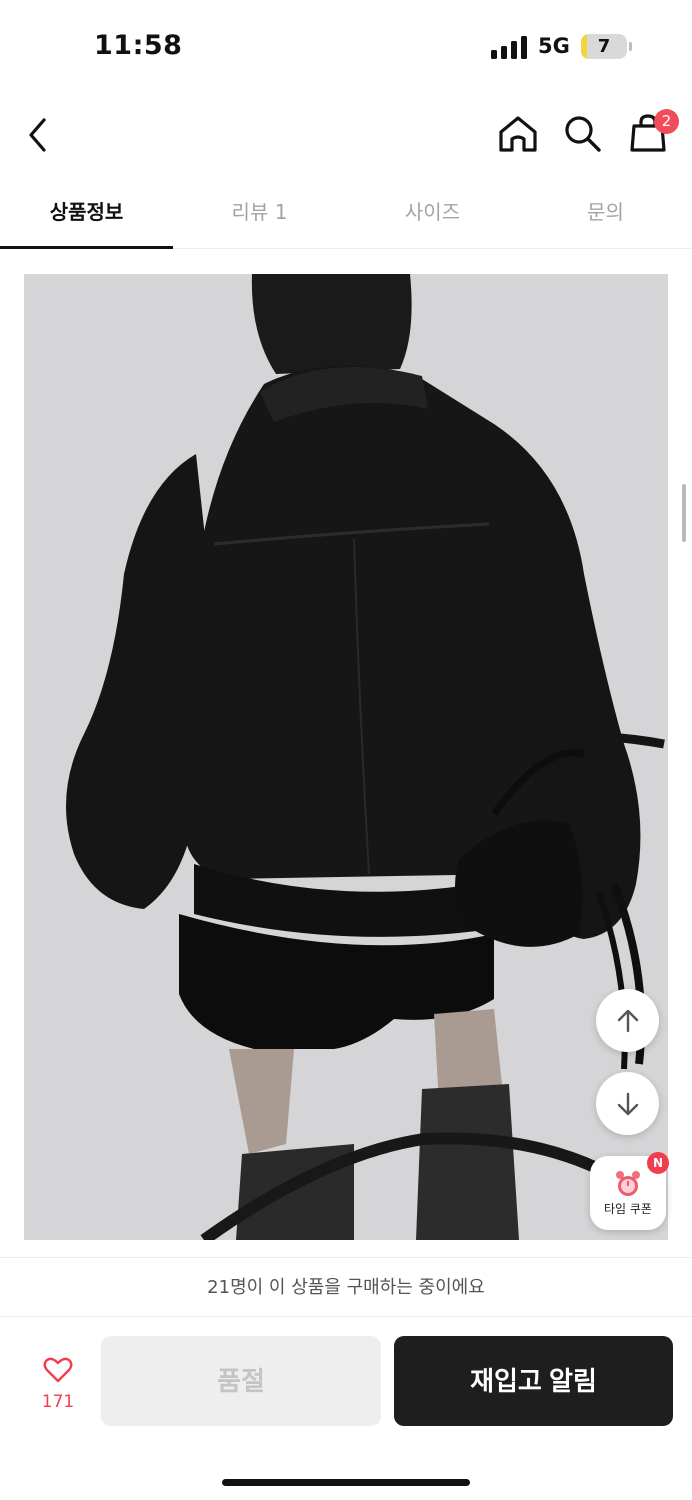 The width and height of the screenshot is (692, 1500). What do you see at coordinates (628, 1209) in the screenshot?
I see `coupon-label: 타임 쿠폰` at bounding box center [628, 1209].